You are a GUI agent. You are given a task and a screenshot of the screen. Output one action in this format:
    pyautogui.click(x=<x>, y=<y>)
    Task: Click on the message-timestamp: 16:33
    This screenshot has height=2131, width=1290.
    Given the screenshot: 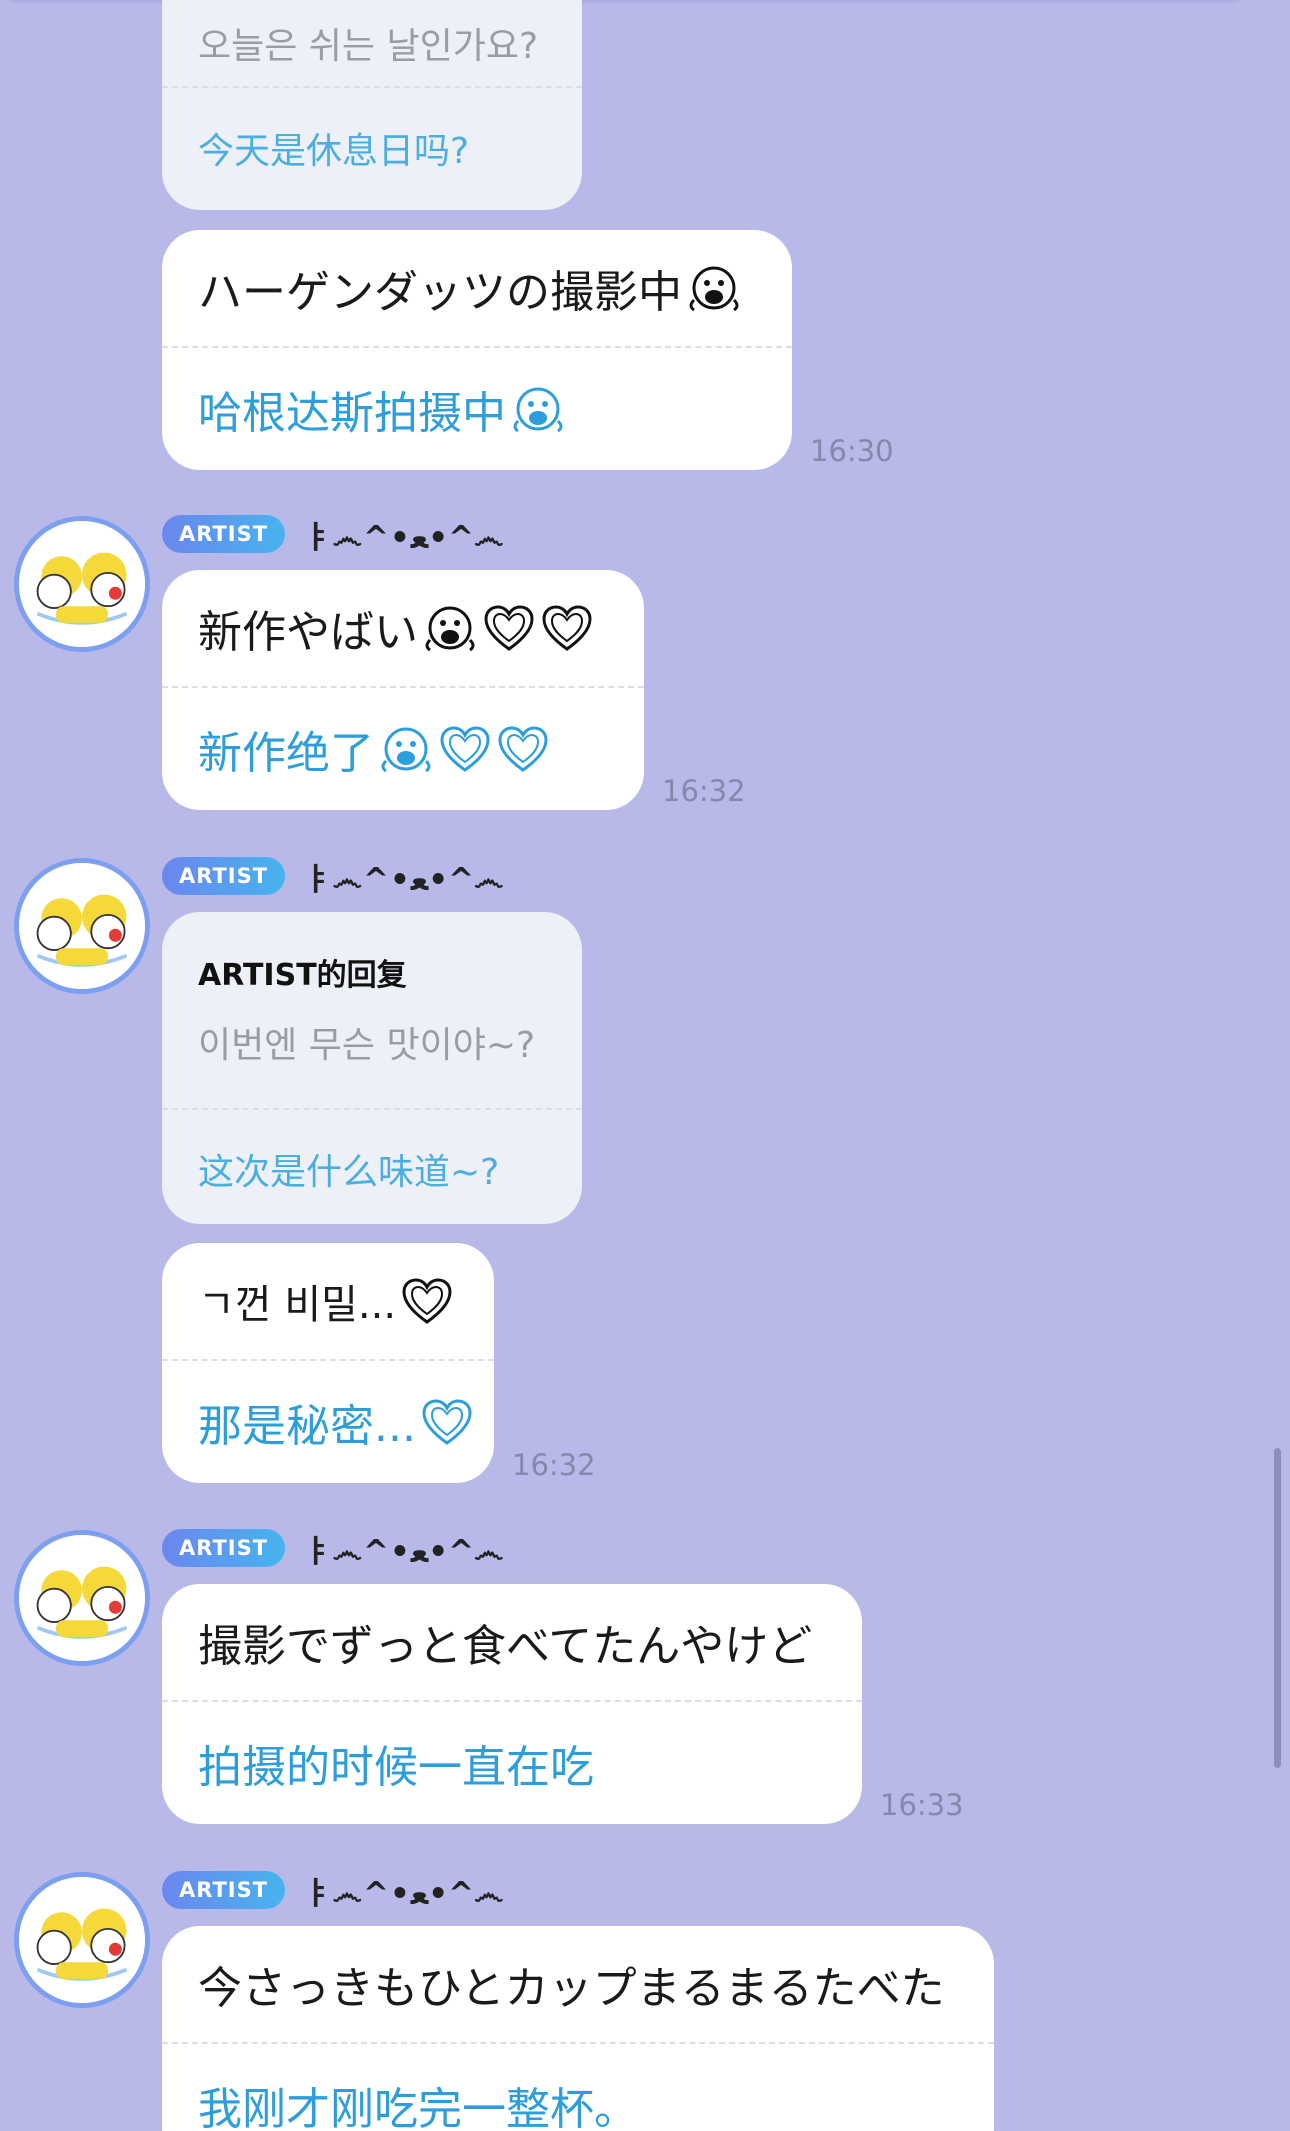 What is the action you would take?
    pyautogui.click(x=922, y=1805)
    